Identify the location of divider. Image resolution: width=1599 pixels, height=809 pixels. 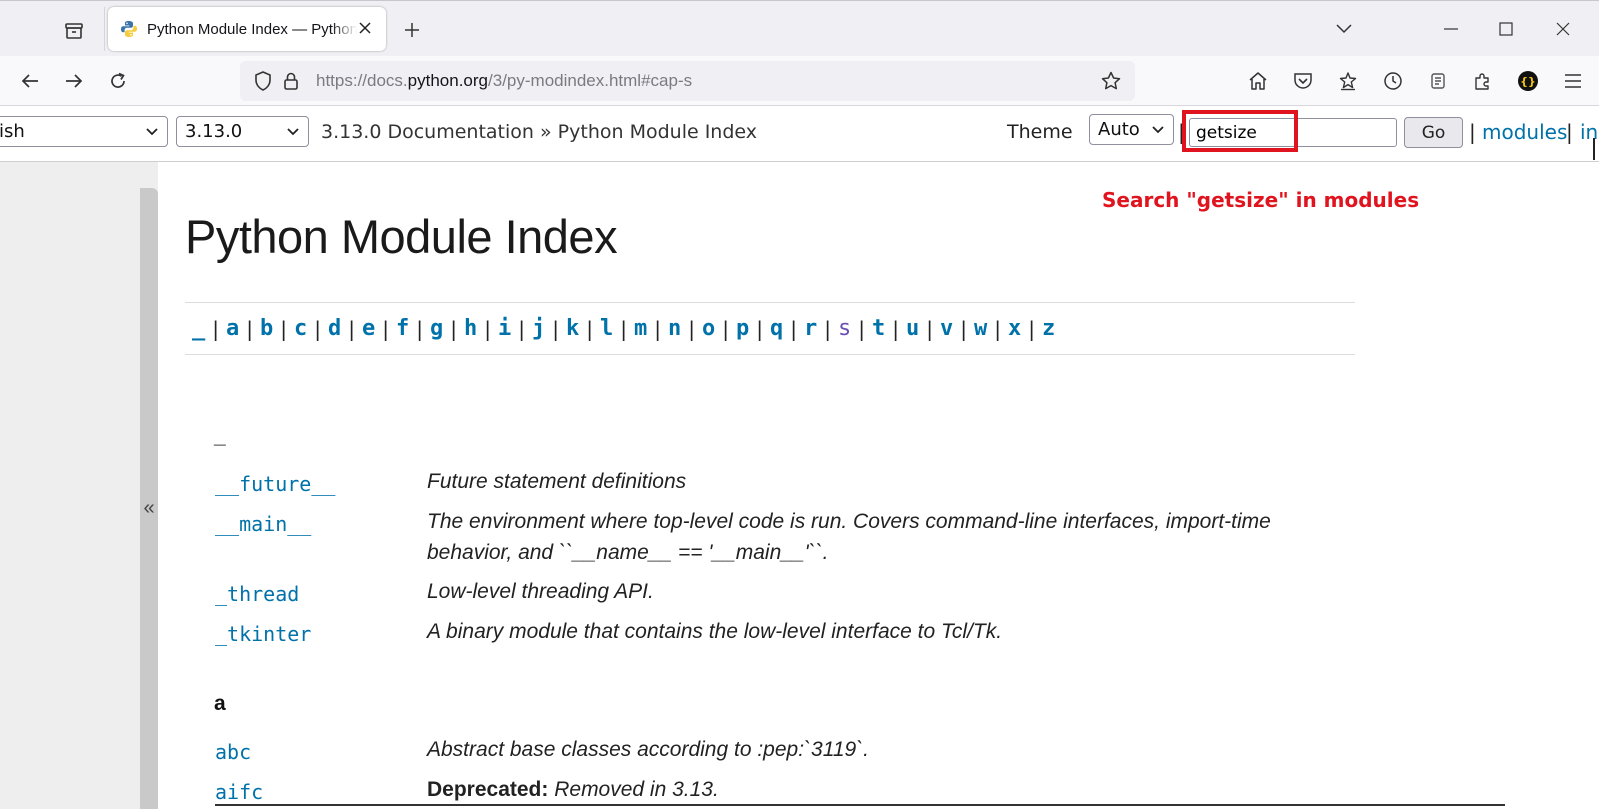
(860, 805).